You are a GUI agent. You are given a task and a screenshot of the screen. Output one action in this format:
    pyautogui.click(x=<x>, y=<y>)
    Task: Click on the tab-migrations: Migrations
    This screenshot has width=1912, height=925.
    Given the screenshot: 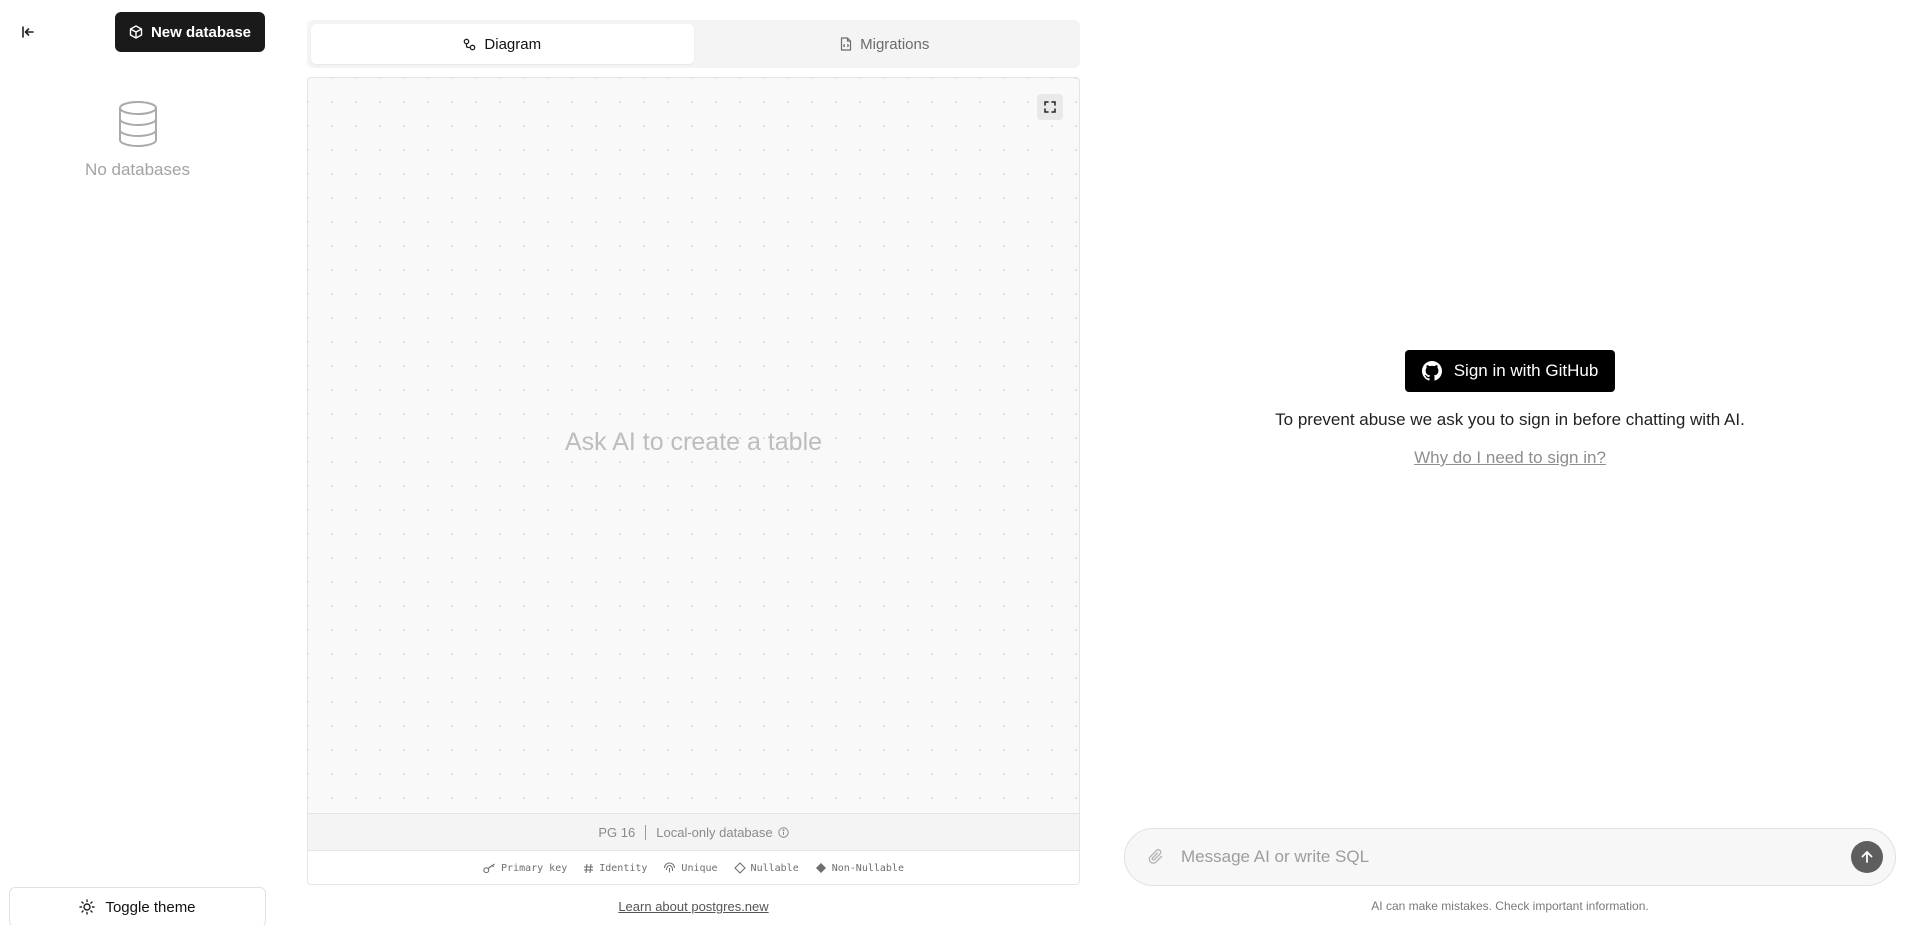 What is the action you would take?
    pyautogui.click(x=885, y=44)
    